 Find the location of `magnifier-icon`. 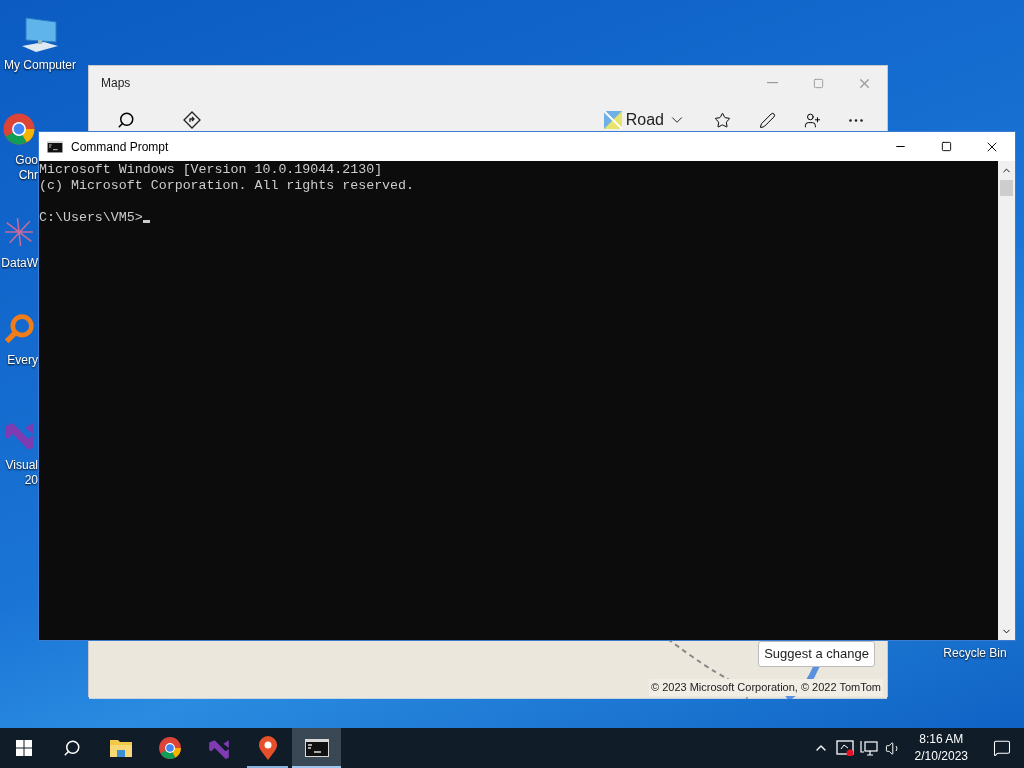

magnifier-icon is located at coordinates (19, 329).